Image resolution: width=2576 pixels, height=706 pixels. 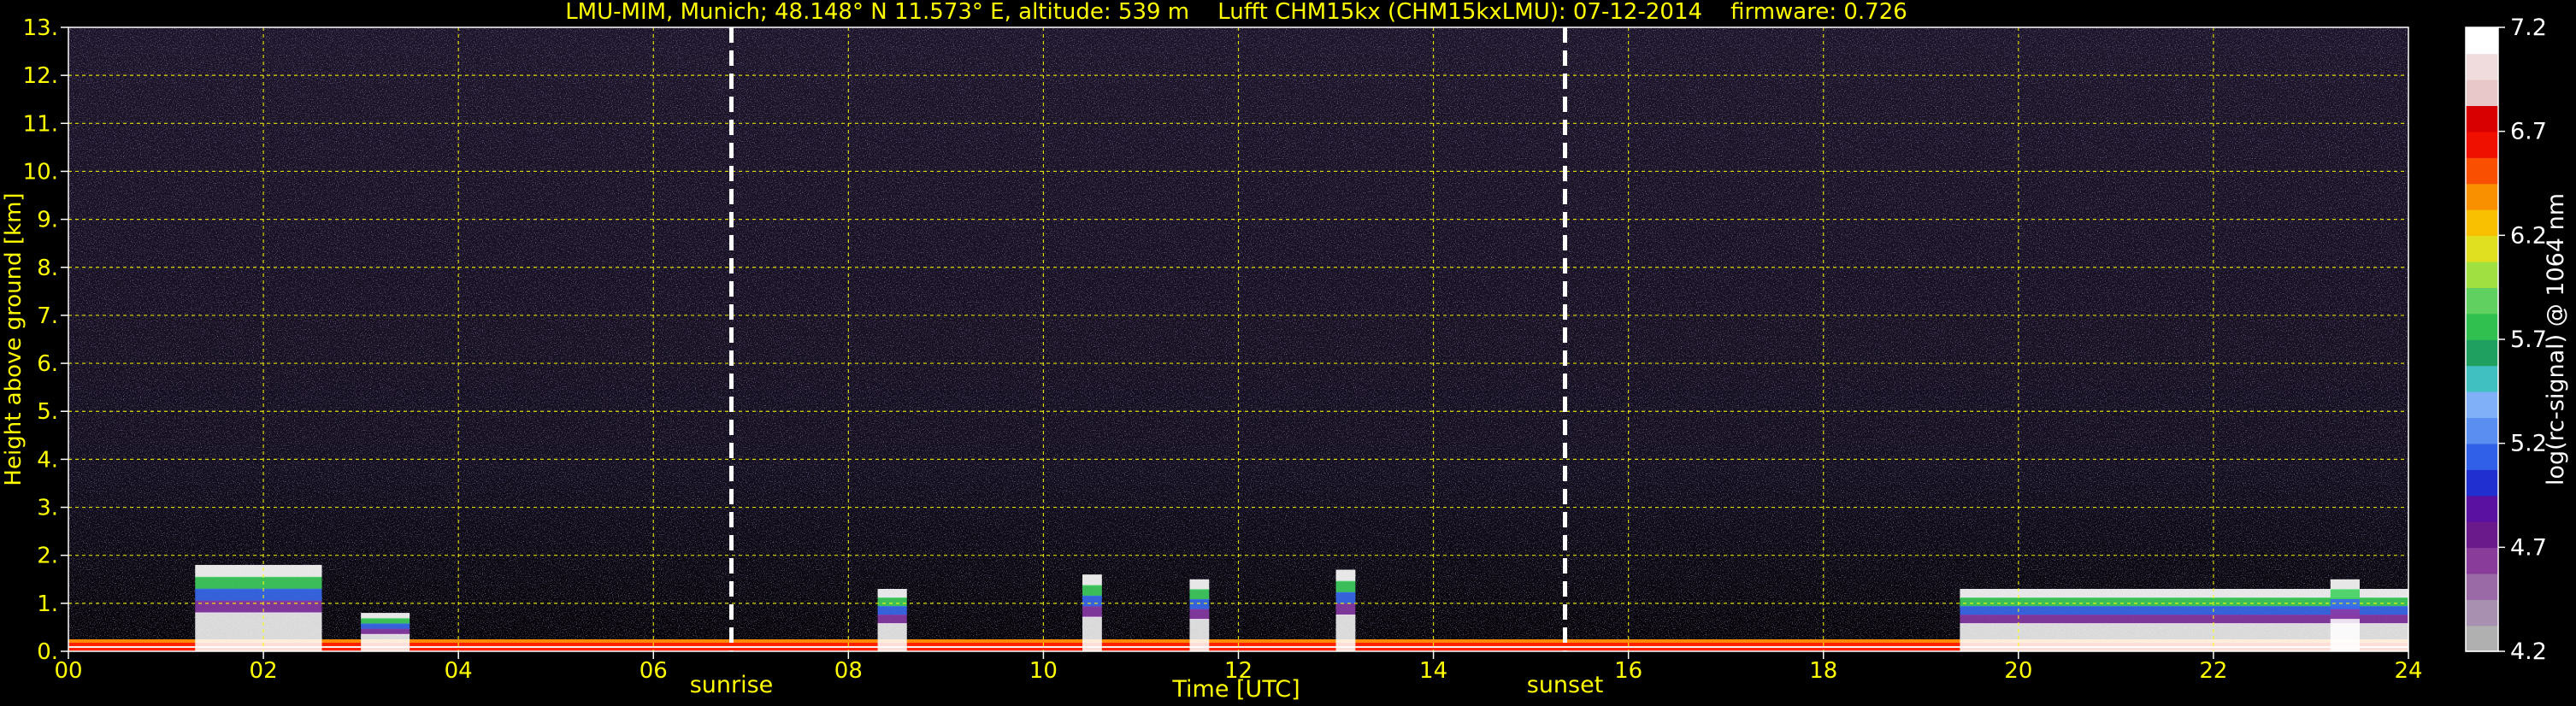 I want to click on y-tick-label: 12., so click(x=40, y=76).